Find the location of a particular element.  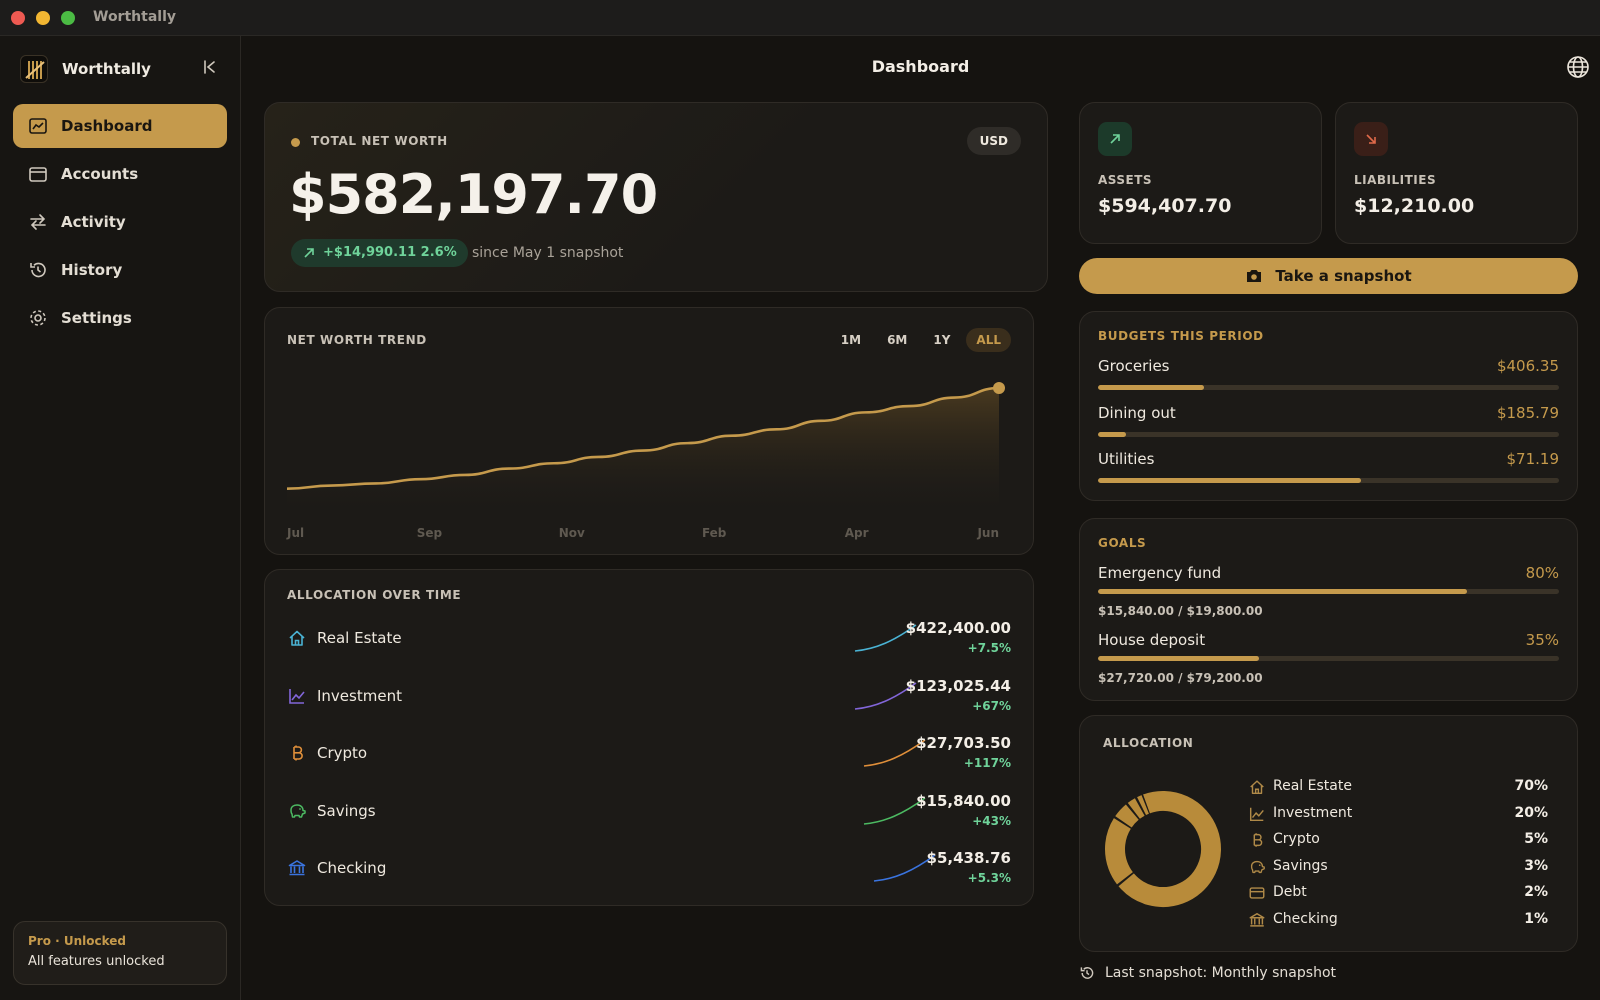

trend-caption: NET WORTH TREND is located at coordinates (357, 340).